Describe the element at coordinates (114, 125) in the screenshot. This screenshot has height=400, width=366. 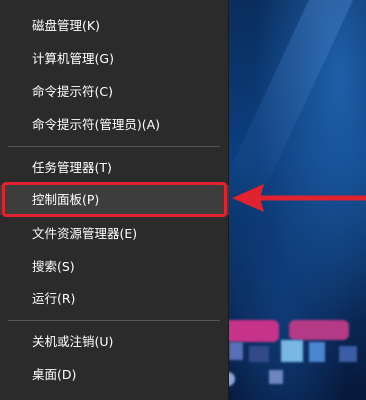
I see `menu-item-command-prompt-admin: 命令提示符(管理员)(A)` at that location.